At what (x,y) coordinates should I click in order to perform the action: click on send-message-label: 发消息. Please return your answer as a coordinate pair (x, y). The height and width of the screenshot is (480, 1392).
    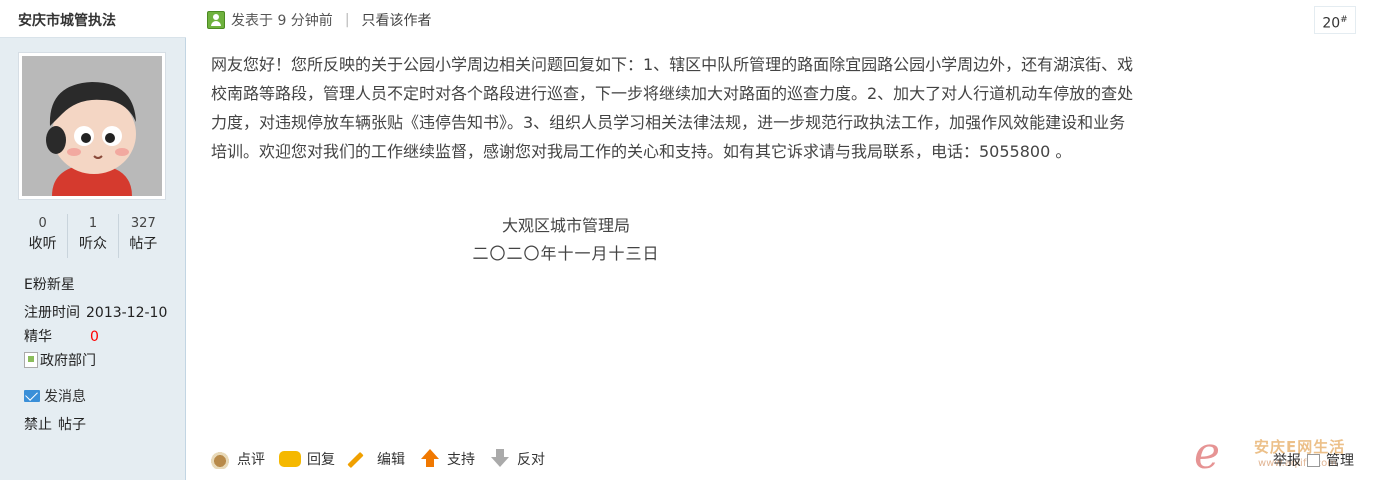
    Looking at the image, I should click on (65, 397).